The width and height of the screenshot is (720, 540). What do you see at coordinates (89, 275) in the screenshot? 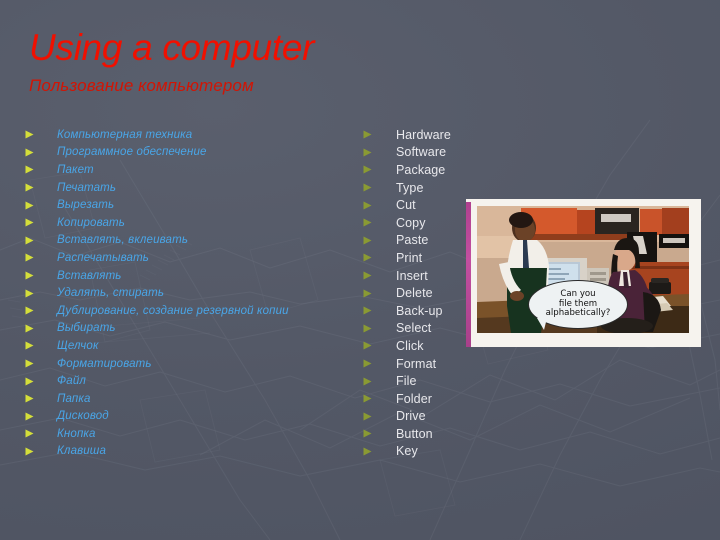
I see `list-item-label: Вставлять` at bounding box center [89, 275].